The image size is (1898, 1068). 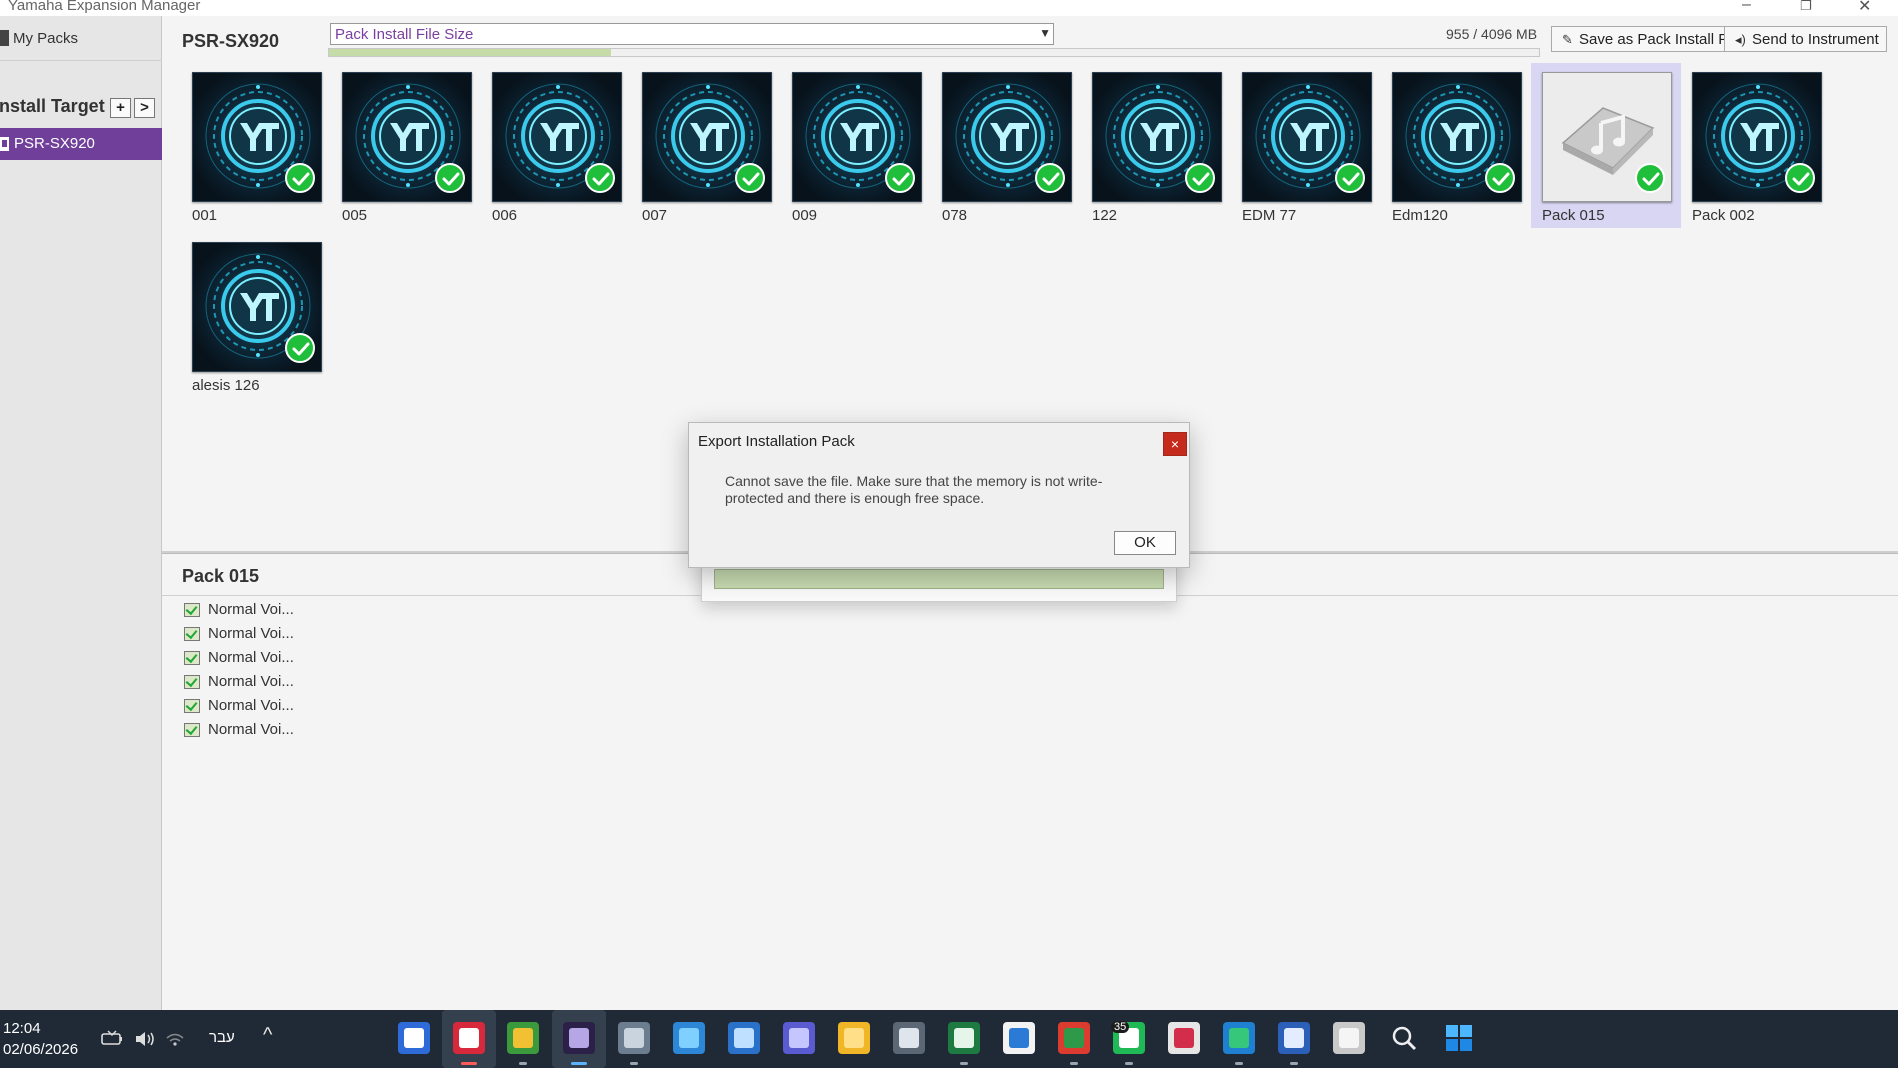 I want to click on teams-icon, so click(x=799, y=1038).